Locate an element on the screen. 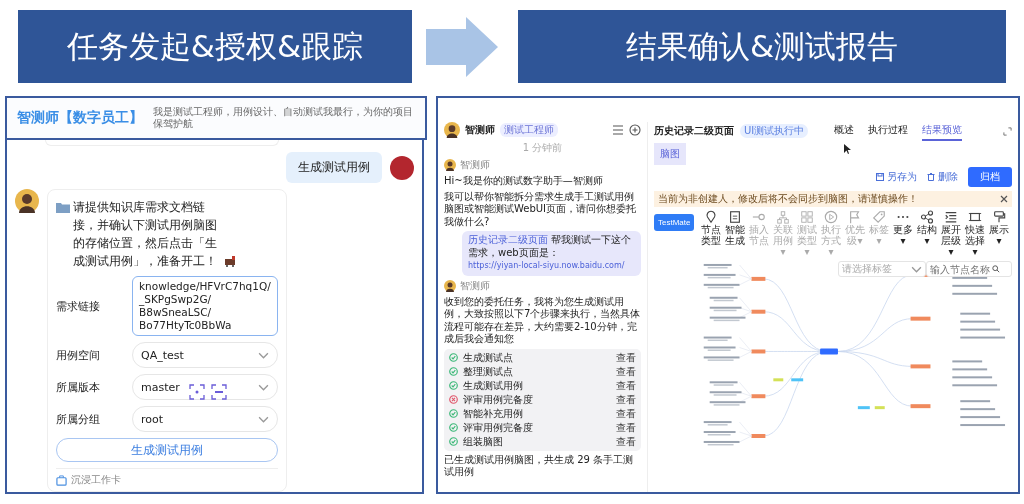 This screenshot has height=504, width=1024. message-text: 收到您的委托任务，我将为您生成测试用例，大致按照以下7个步骤来执行，当然具体流程可能存在差异，大约需要2-10分钟，完成后我会通知您 is located at coordinates (542, 320).